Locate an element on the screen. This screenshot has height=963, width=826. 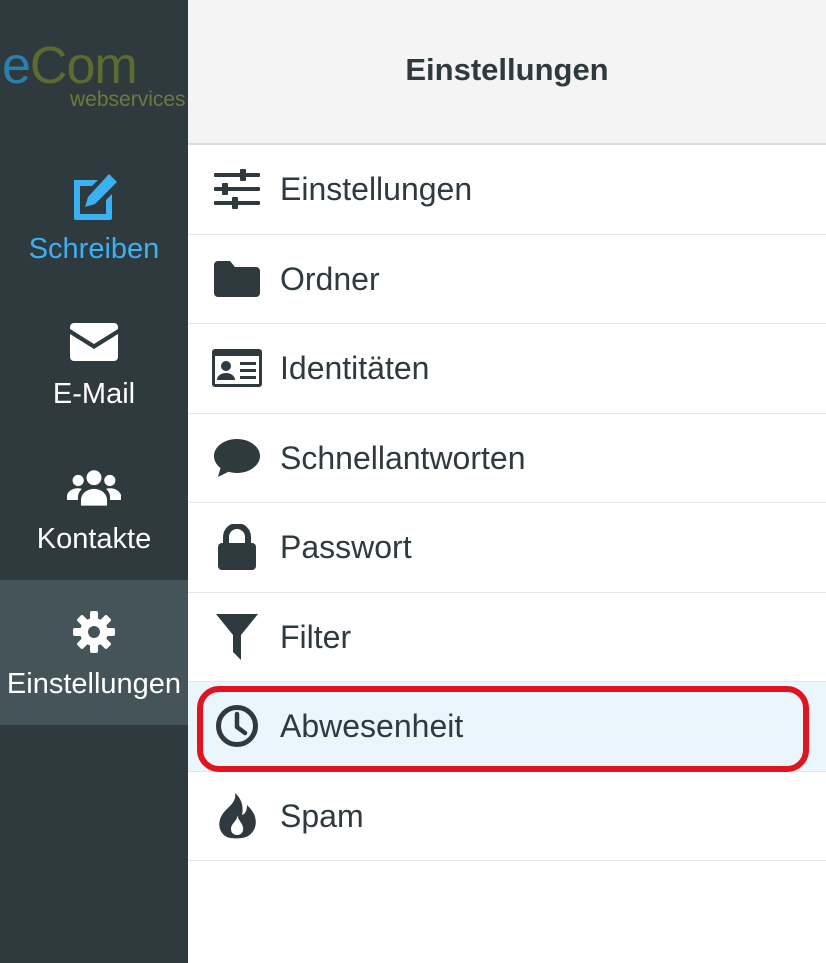
edit-icon is located at coordinates (94, 197).